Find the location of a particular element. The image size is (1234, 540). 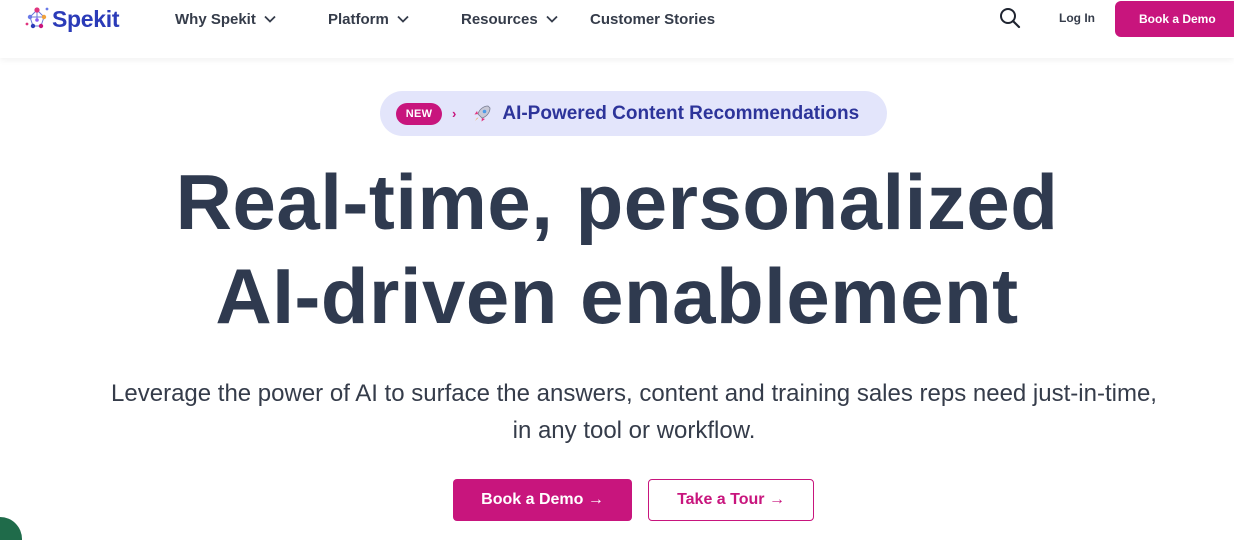

nav-item-label: Resources is located at coordinates (499, 19).